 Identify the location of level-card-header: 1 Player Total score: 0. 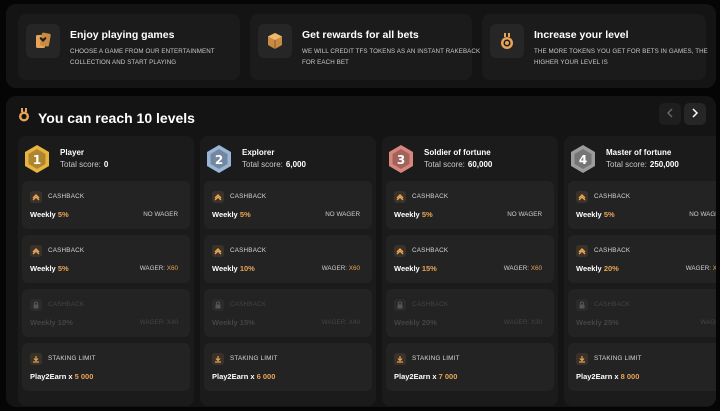
(106, 158).